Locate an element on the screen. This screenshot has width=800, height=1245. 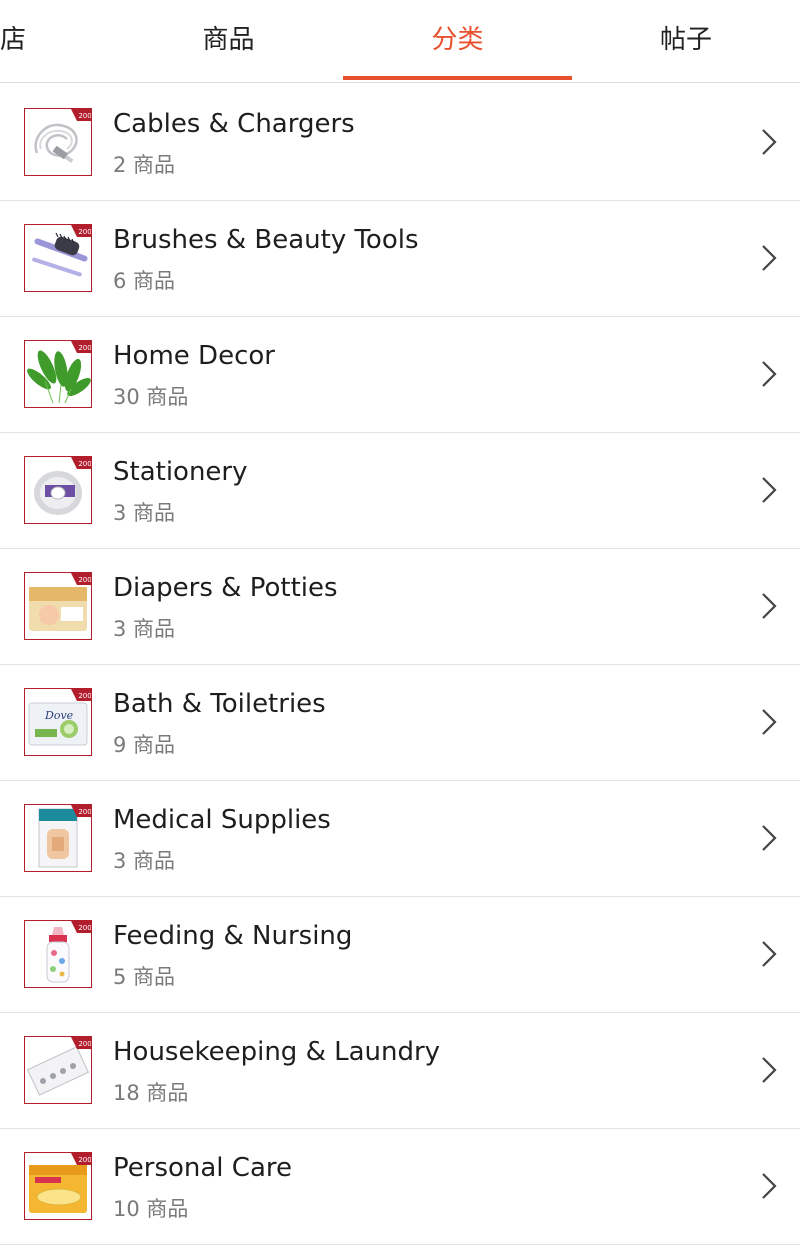
category-row-cables-chargers: 200 Cables & Chargers 2 商品 is located at coordinates (400, 143).